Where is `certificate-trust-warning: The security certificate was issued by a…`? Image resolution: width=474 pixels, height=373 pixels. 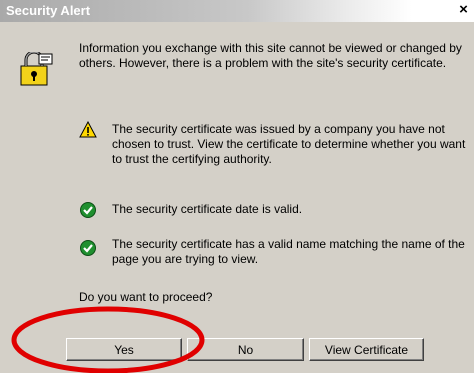
certificate-trust-warning: The security certificate was issued by a… is located at coordinates (289, 144).